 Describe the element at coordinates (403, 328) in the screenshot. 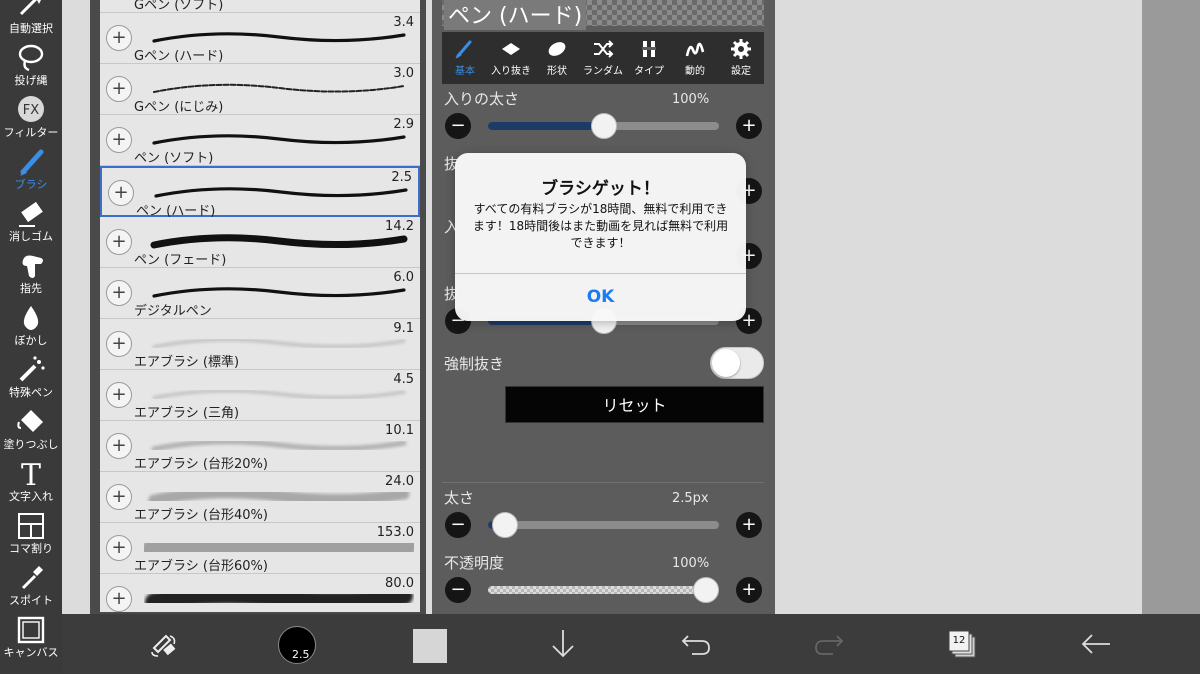

I see `brush-size-value: 9.1` at that location.